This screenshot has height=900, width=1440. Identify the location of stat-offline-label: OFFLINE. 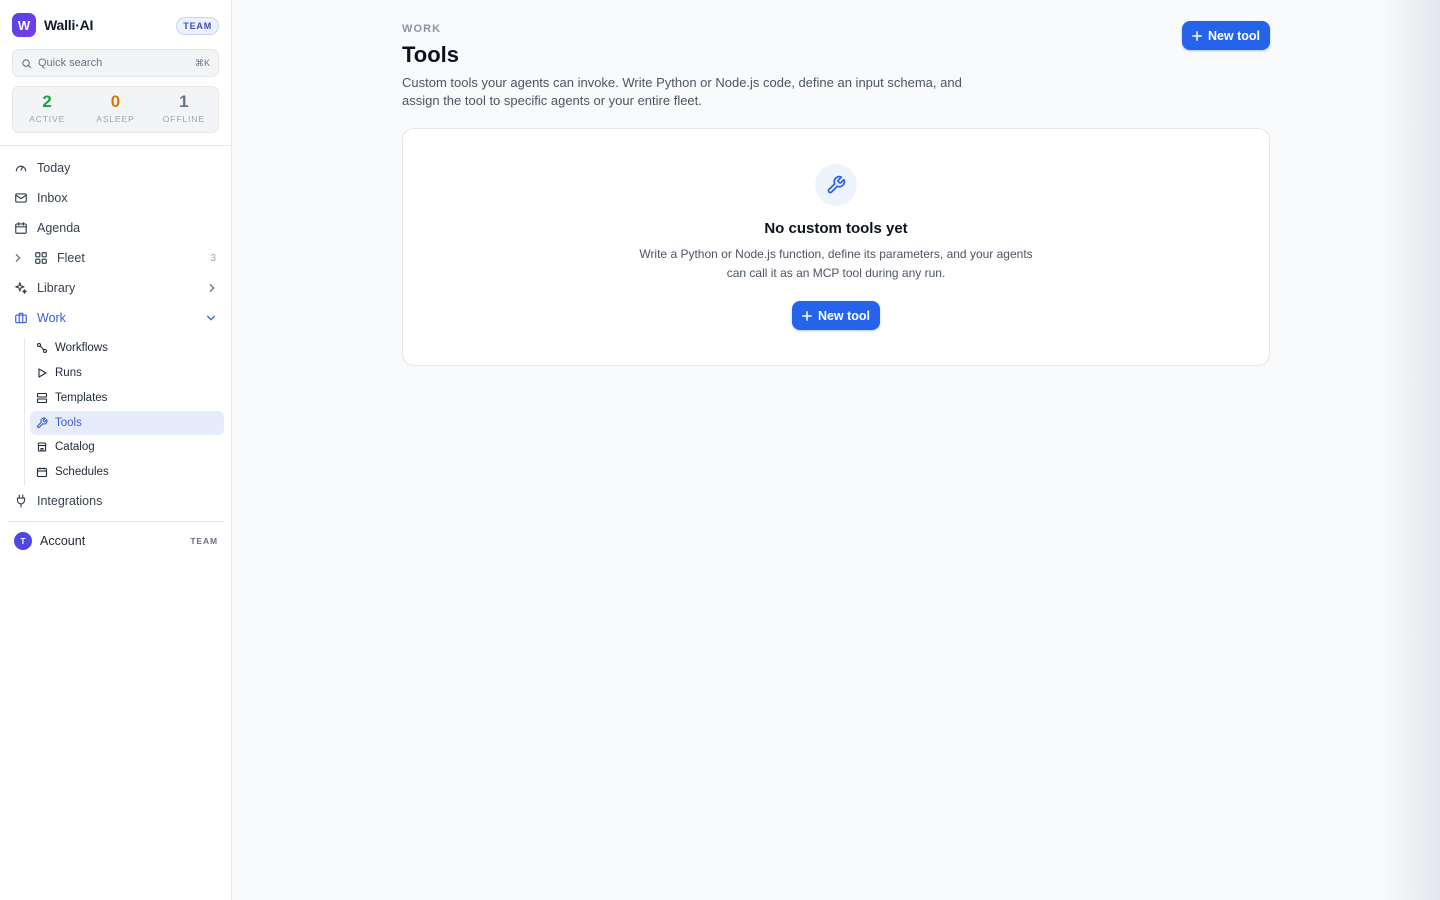
(183, 119).